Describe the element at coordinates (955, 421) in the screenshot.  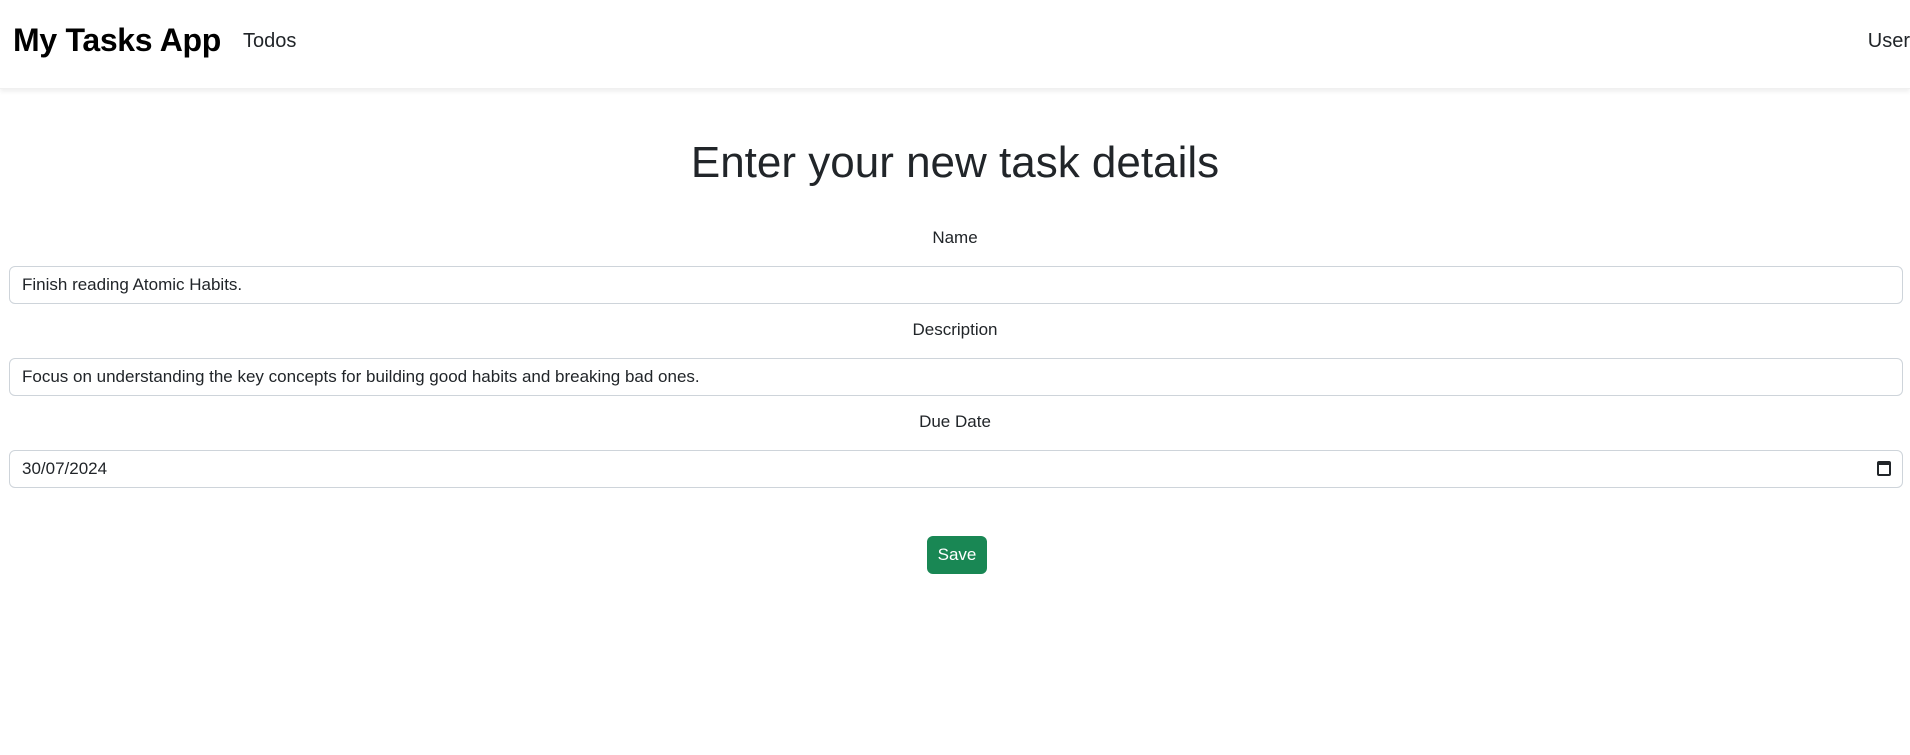
I see `due-date-label: Due Date` at that location.